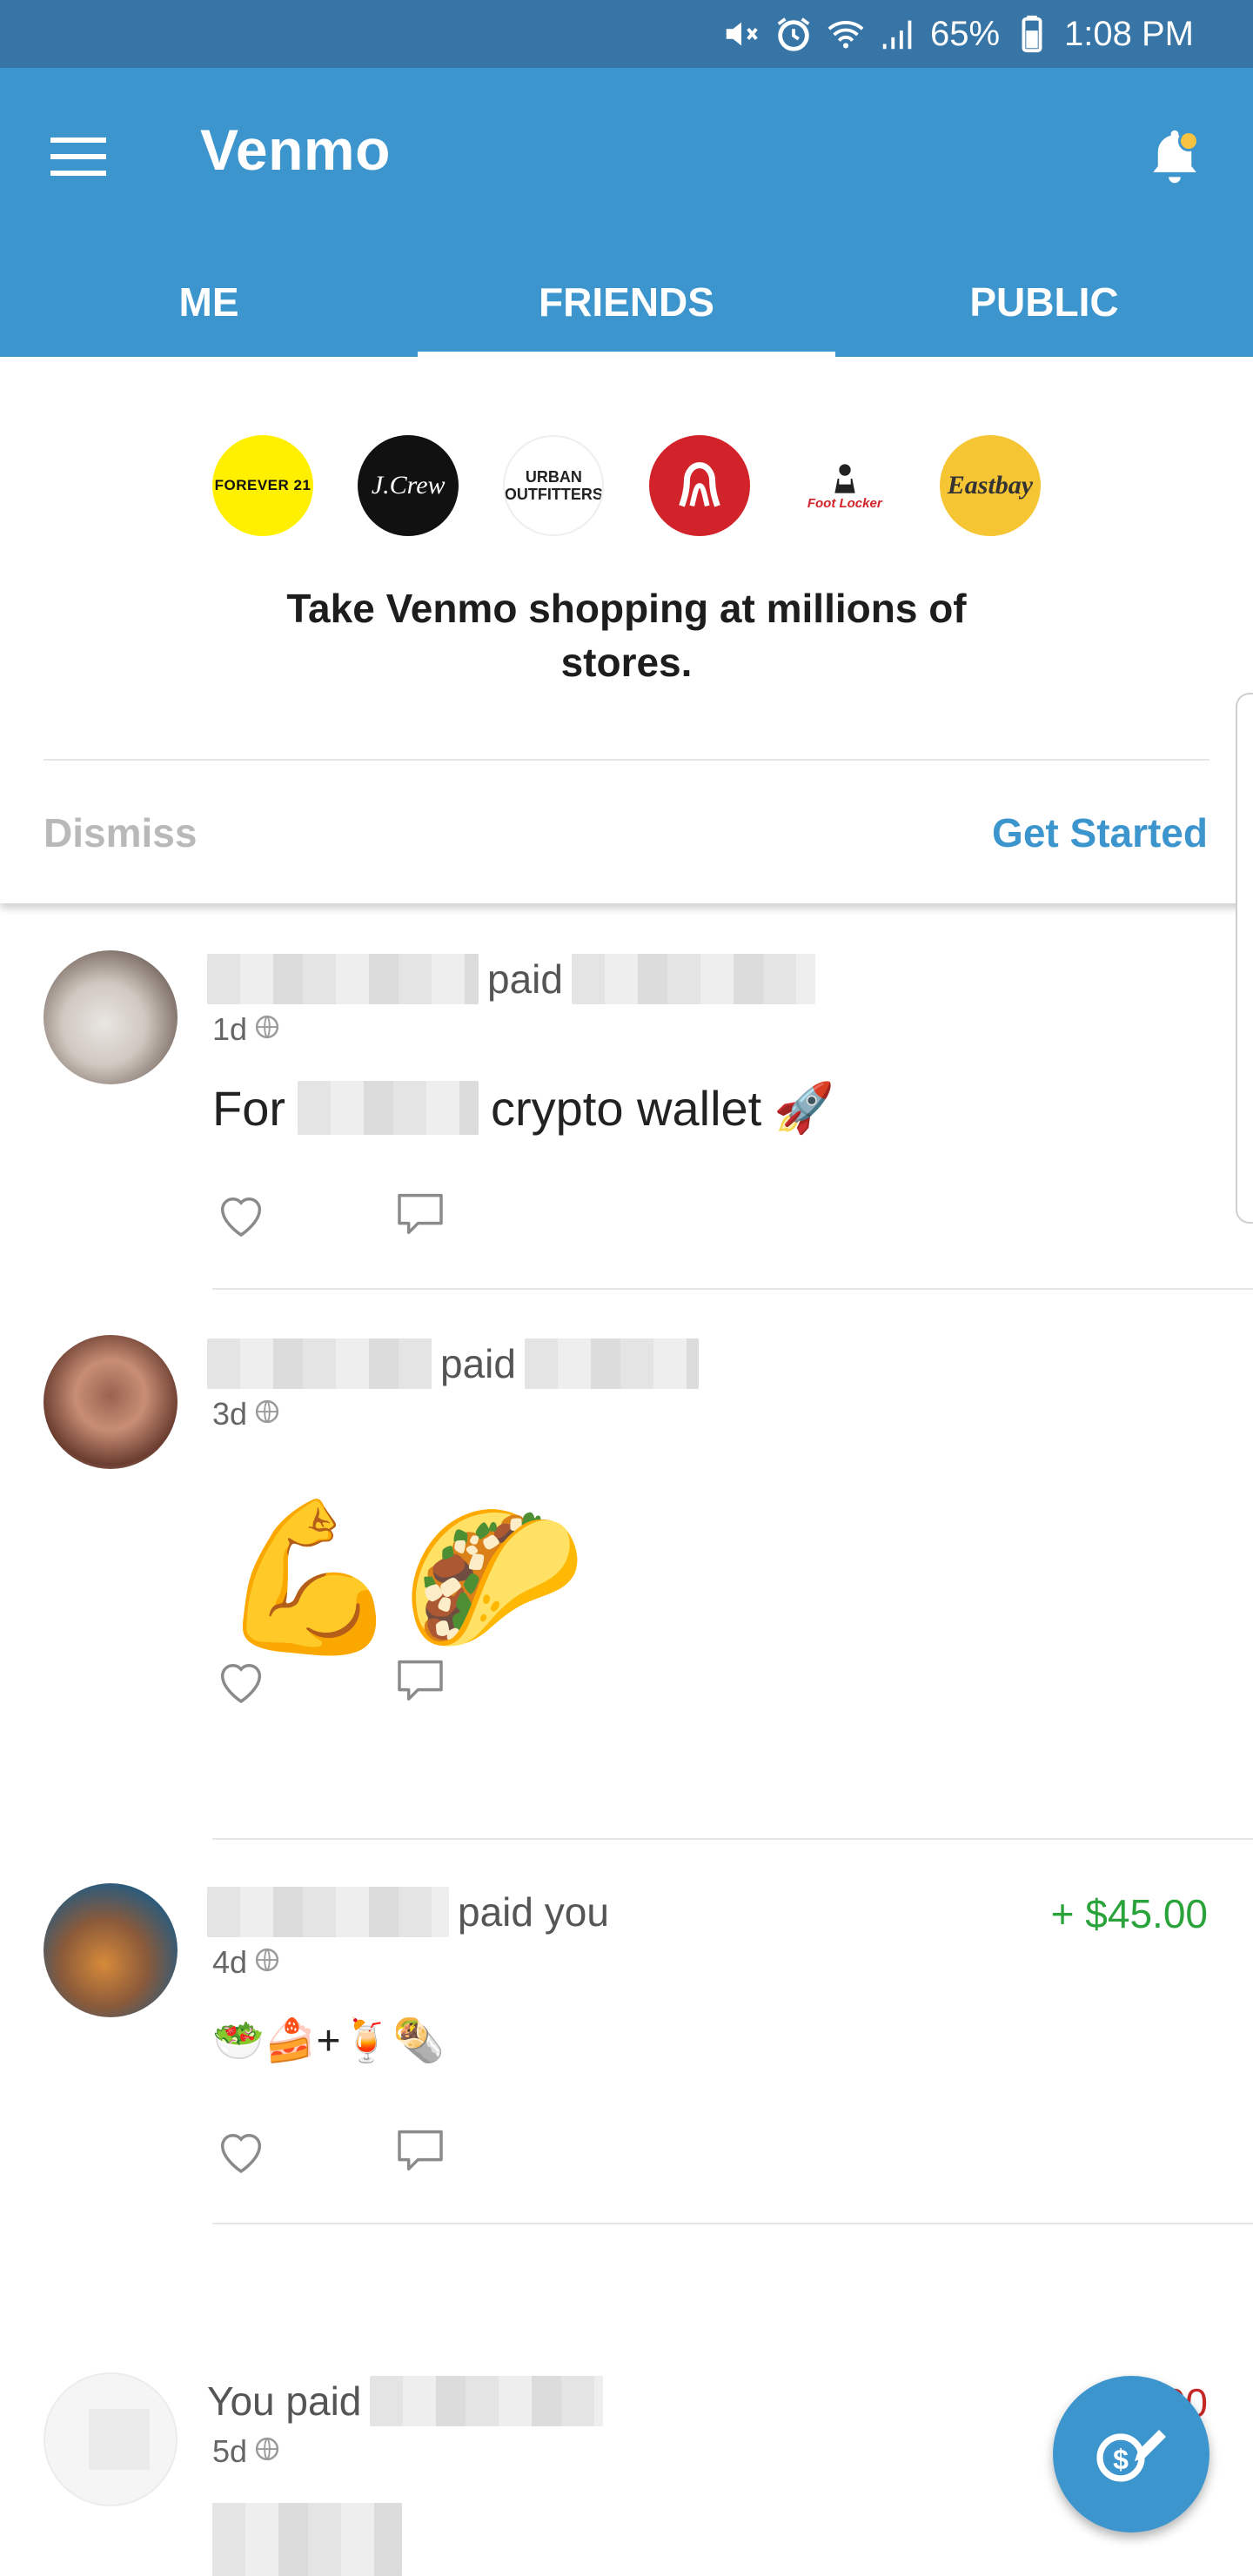 This screenshot has width=1253, height=2576. I want to click on alarm-icon, so click(794, 34).